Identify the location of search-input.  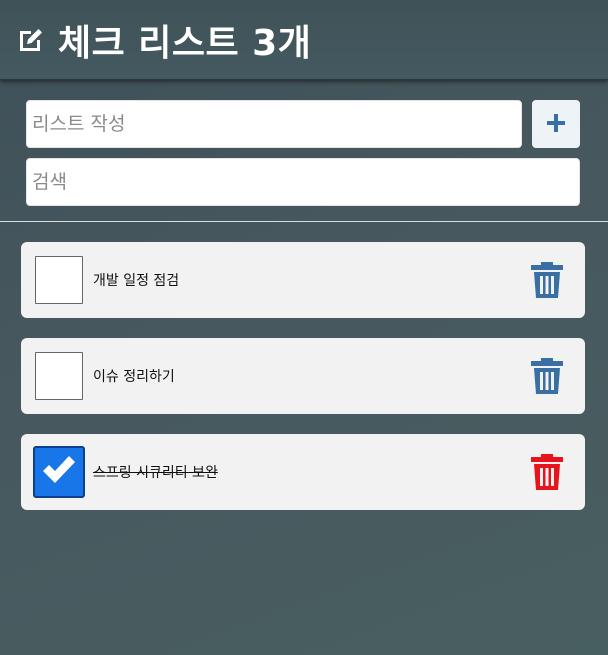
(303, 182).